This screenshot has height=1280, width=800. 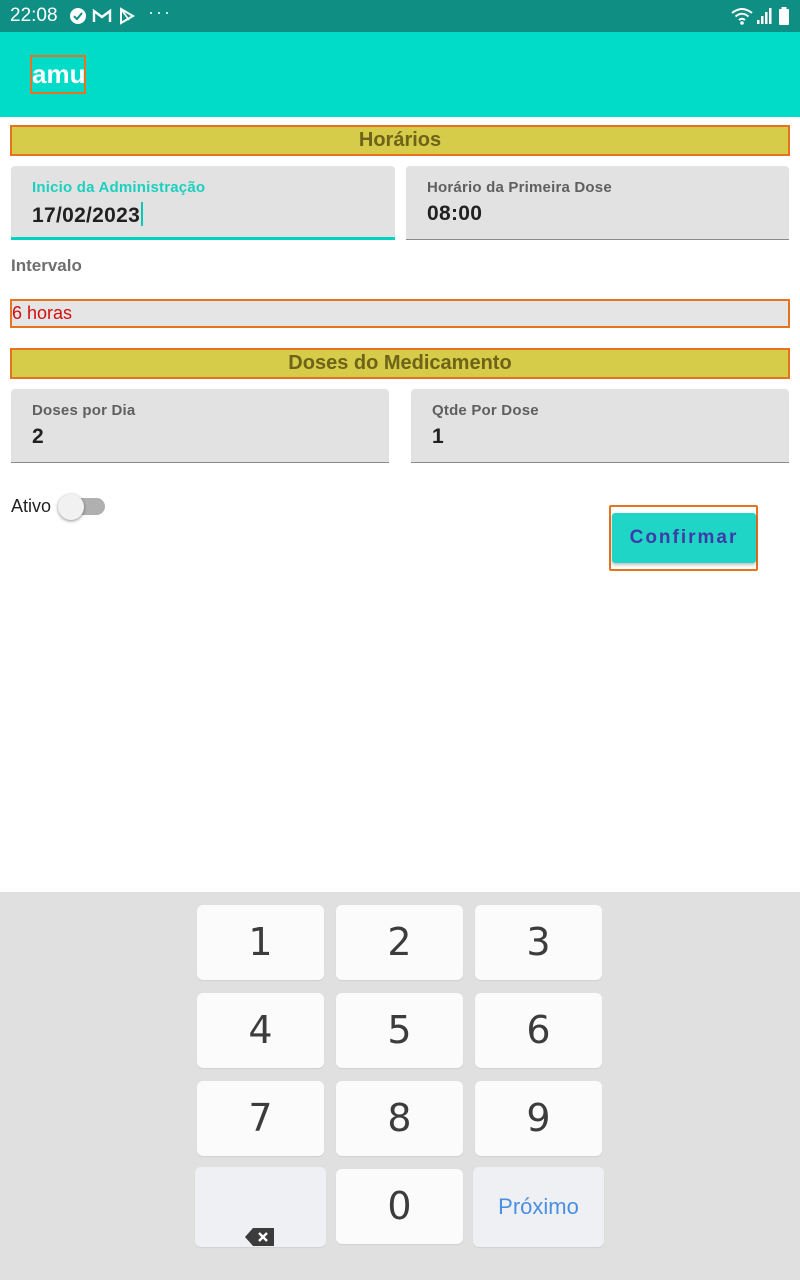 I want to click on app-bar, so click(x=400, y=74).